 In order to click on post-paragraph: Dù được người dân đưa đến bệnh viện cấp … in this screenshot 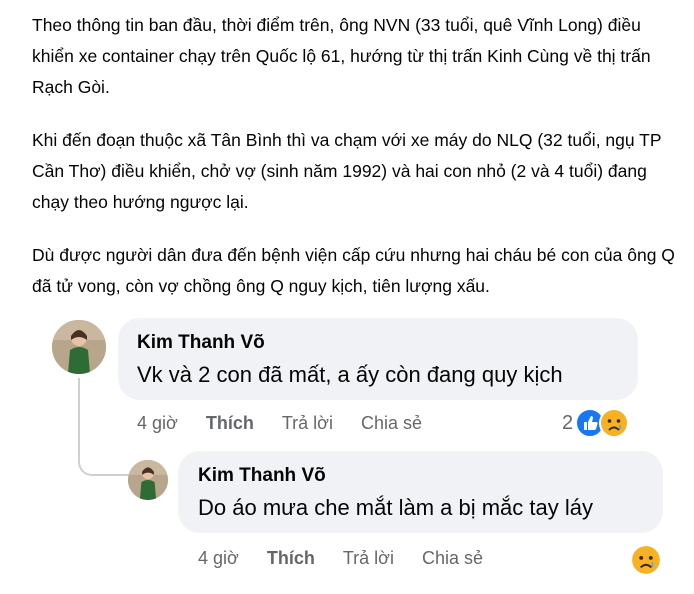, I will do `click(353, 270)`.